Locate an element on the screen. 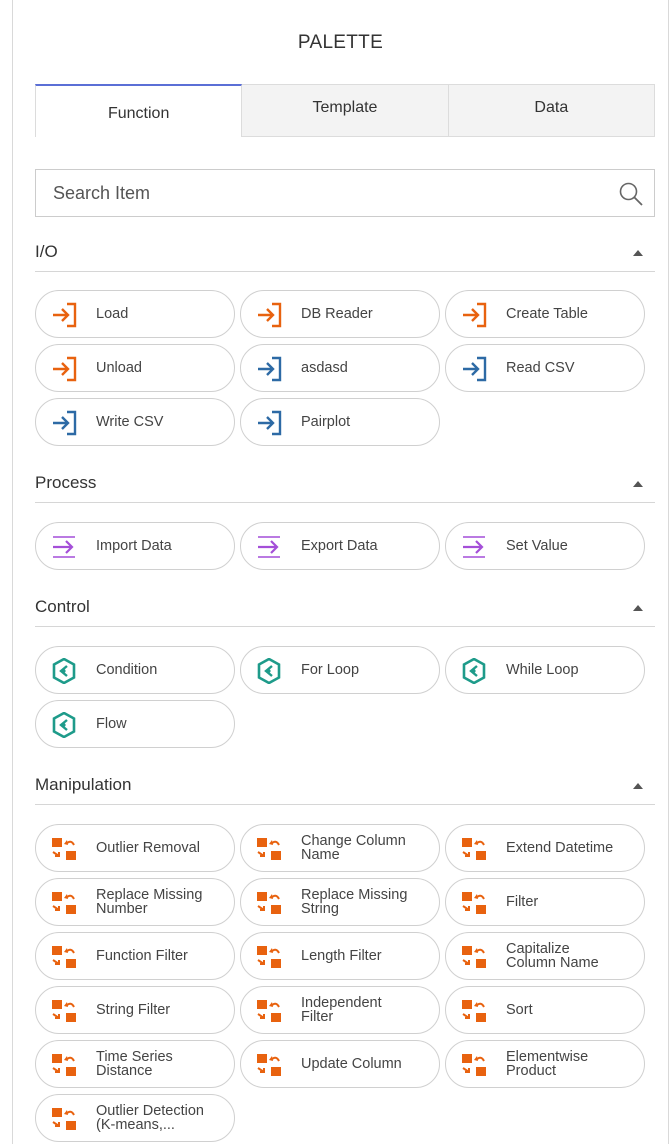 This screenshot has height=1144, width=670. palette-item-set-value: Set Value is located at coordinates (545, 546).